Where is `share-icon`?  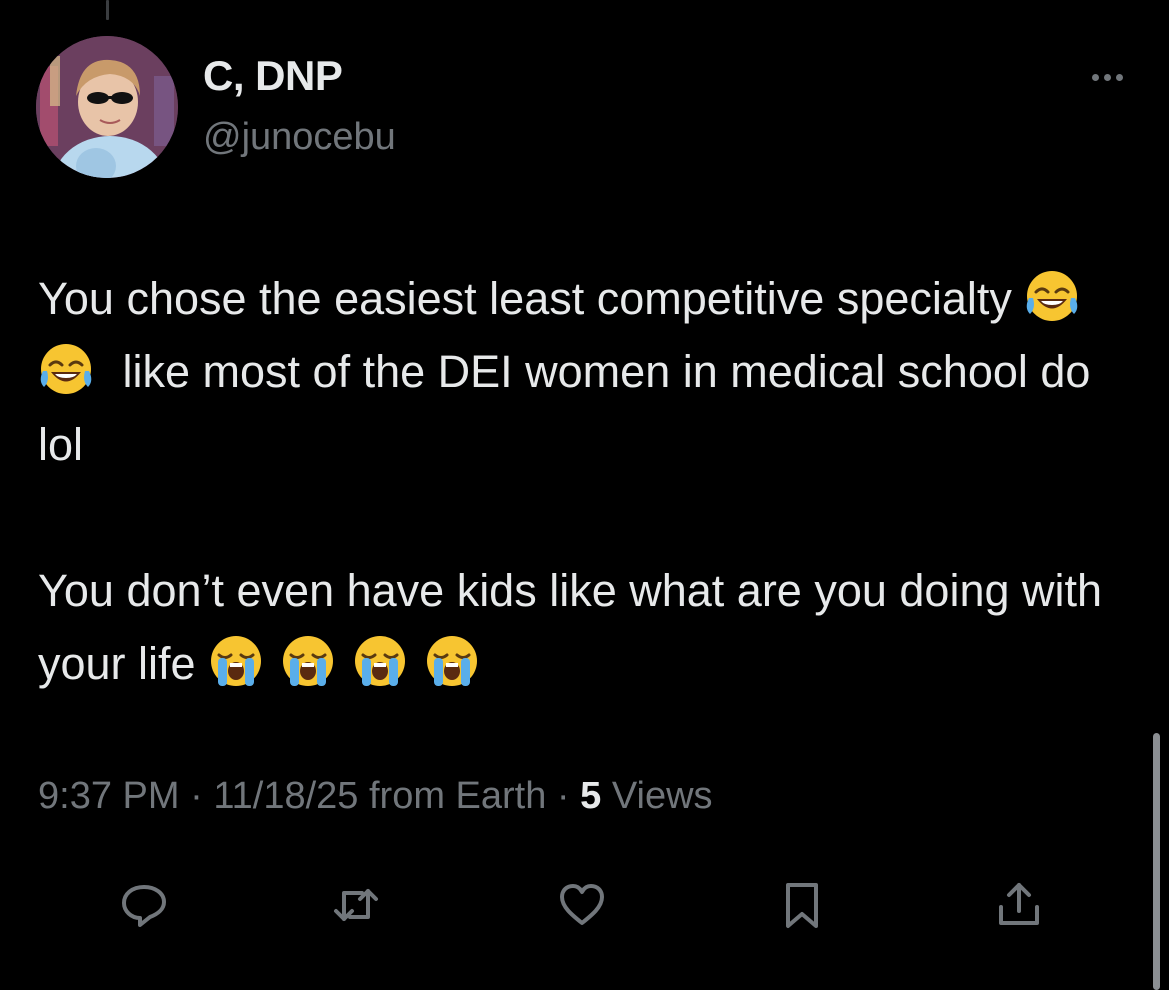 share-icon is located at coordinates (1019, 904).